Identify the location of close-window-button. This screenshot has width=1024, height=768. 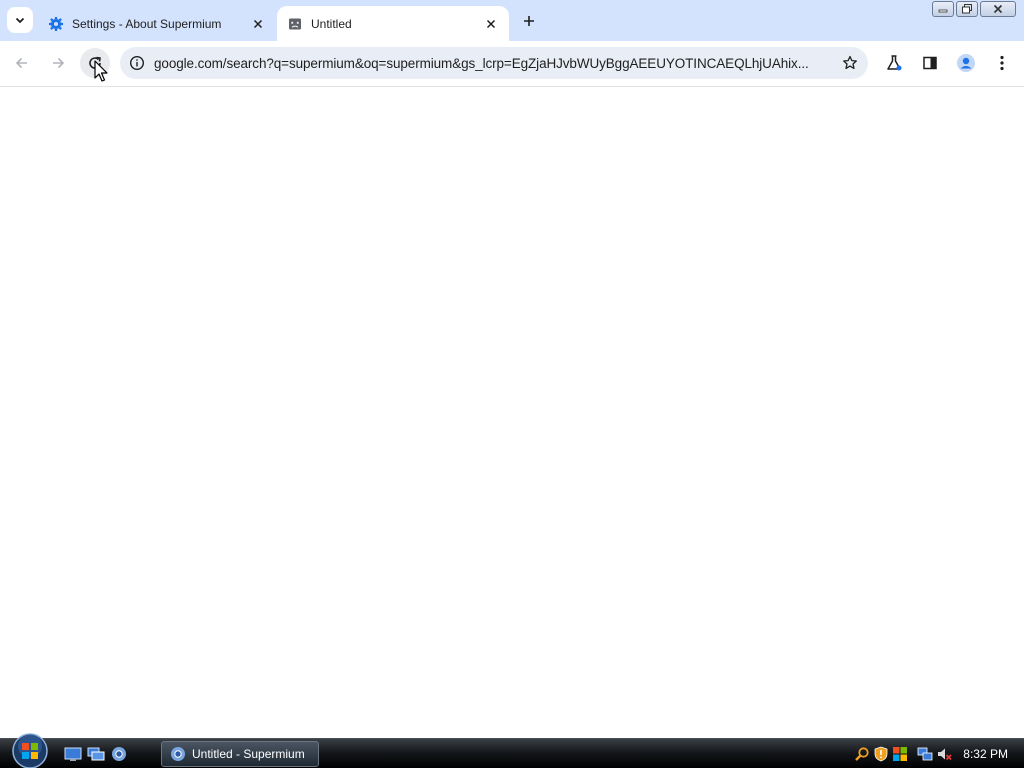
(998, 9).